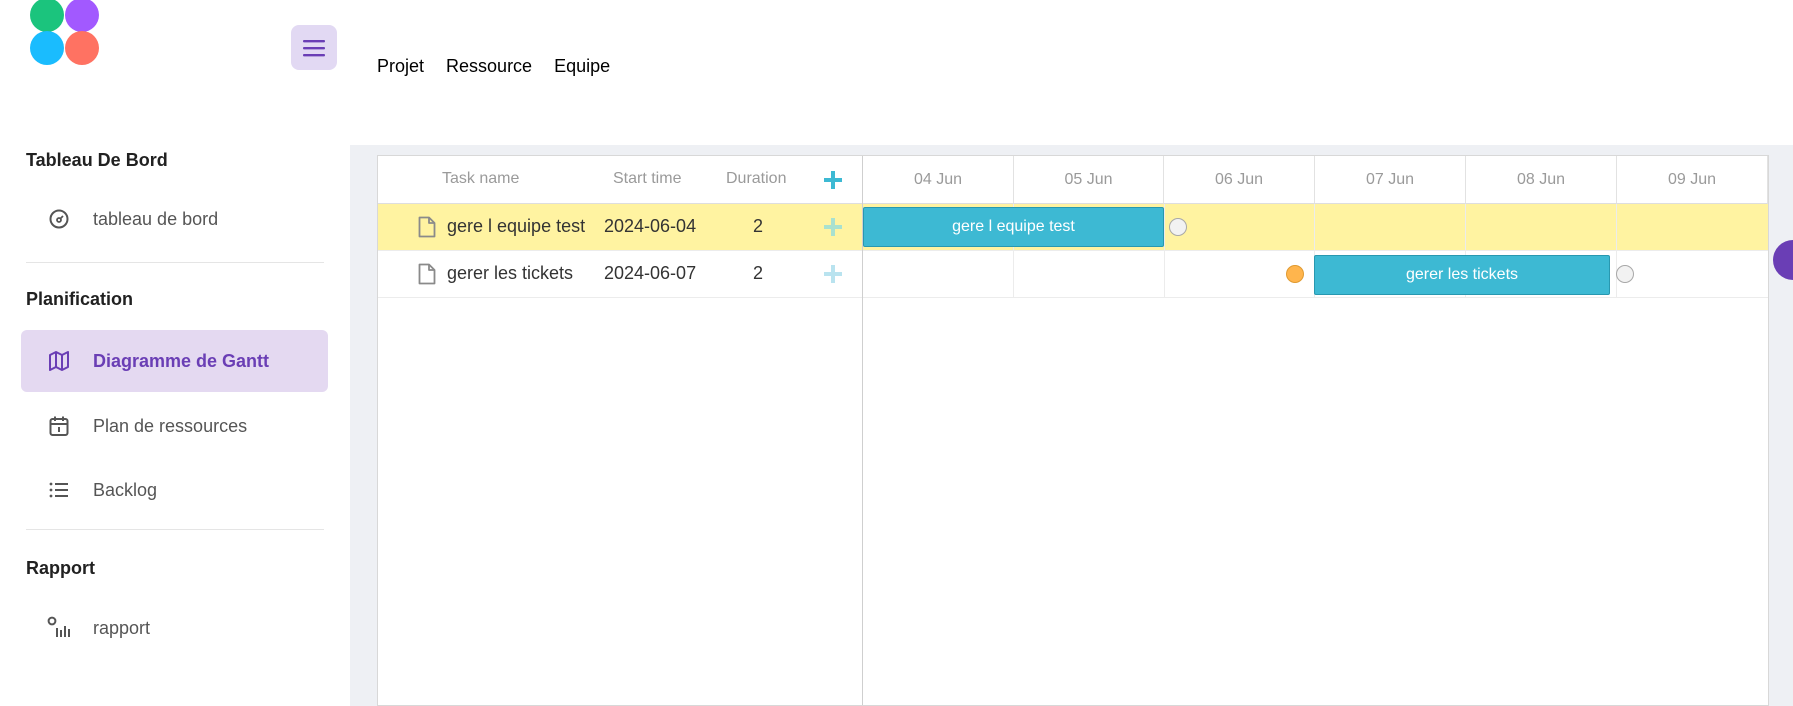 The image size is (1793, 706). I want to click on dashboard-icon, so click(59, 219).